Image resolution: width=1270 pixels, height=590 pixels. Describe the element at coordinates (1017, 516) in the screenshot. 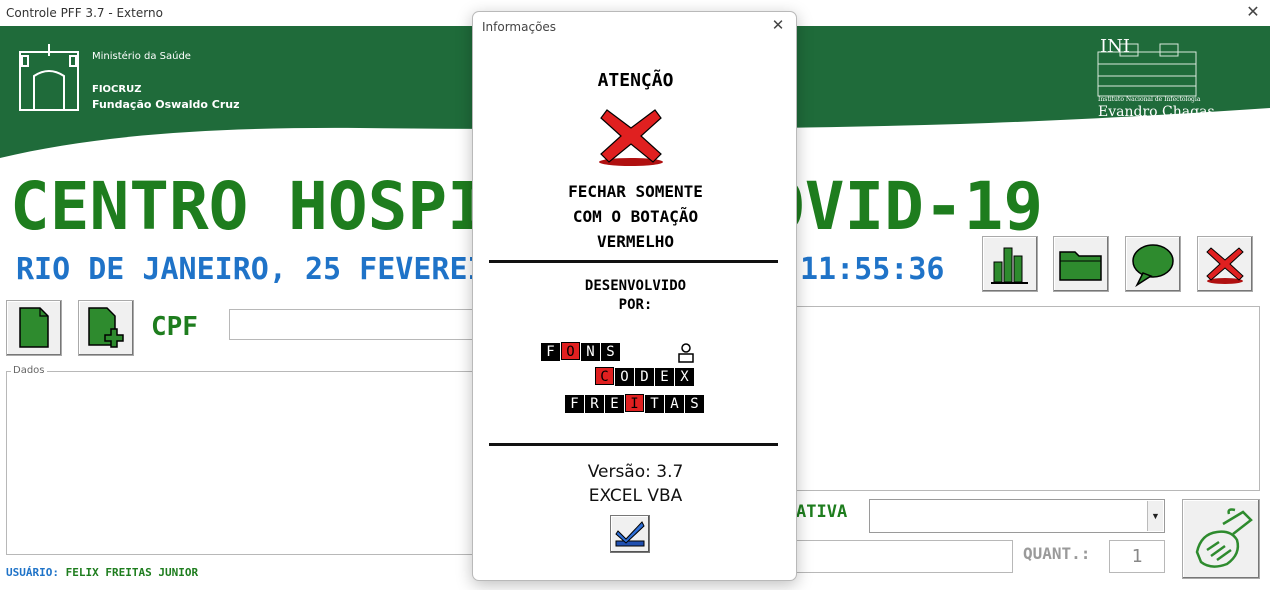

I see `ativa-select: ▼` at that location.